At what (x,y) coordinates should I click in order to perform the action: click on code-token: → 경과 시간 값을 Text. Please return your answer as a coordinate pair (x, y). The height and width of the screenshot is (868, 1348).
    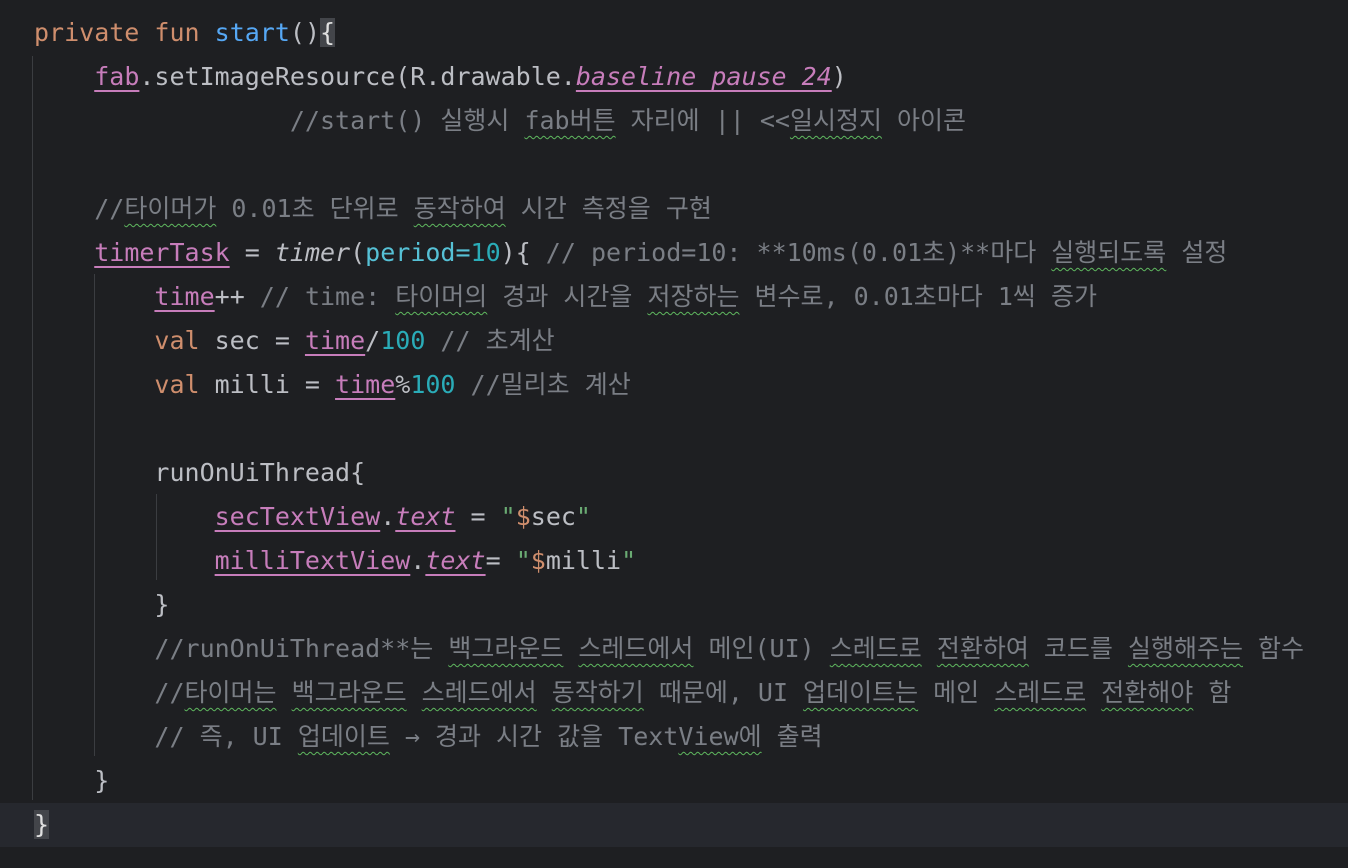
    Looking at the image, I should click on (534, 736).